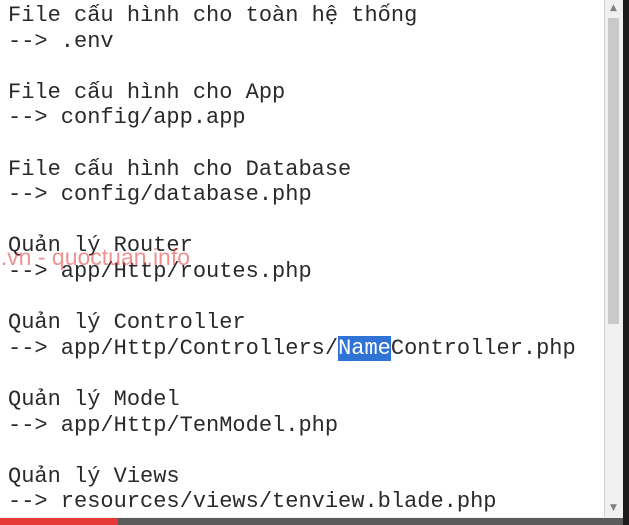 This screenshot has width=629, height=525. I want to click on scrollbar-thumb, so click(613, 171).